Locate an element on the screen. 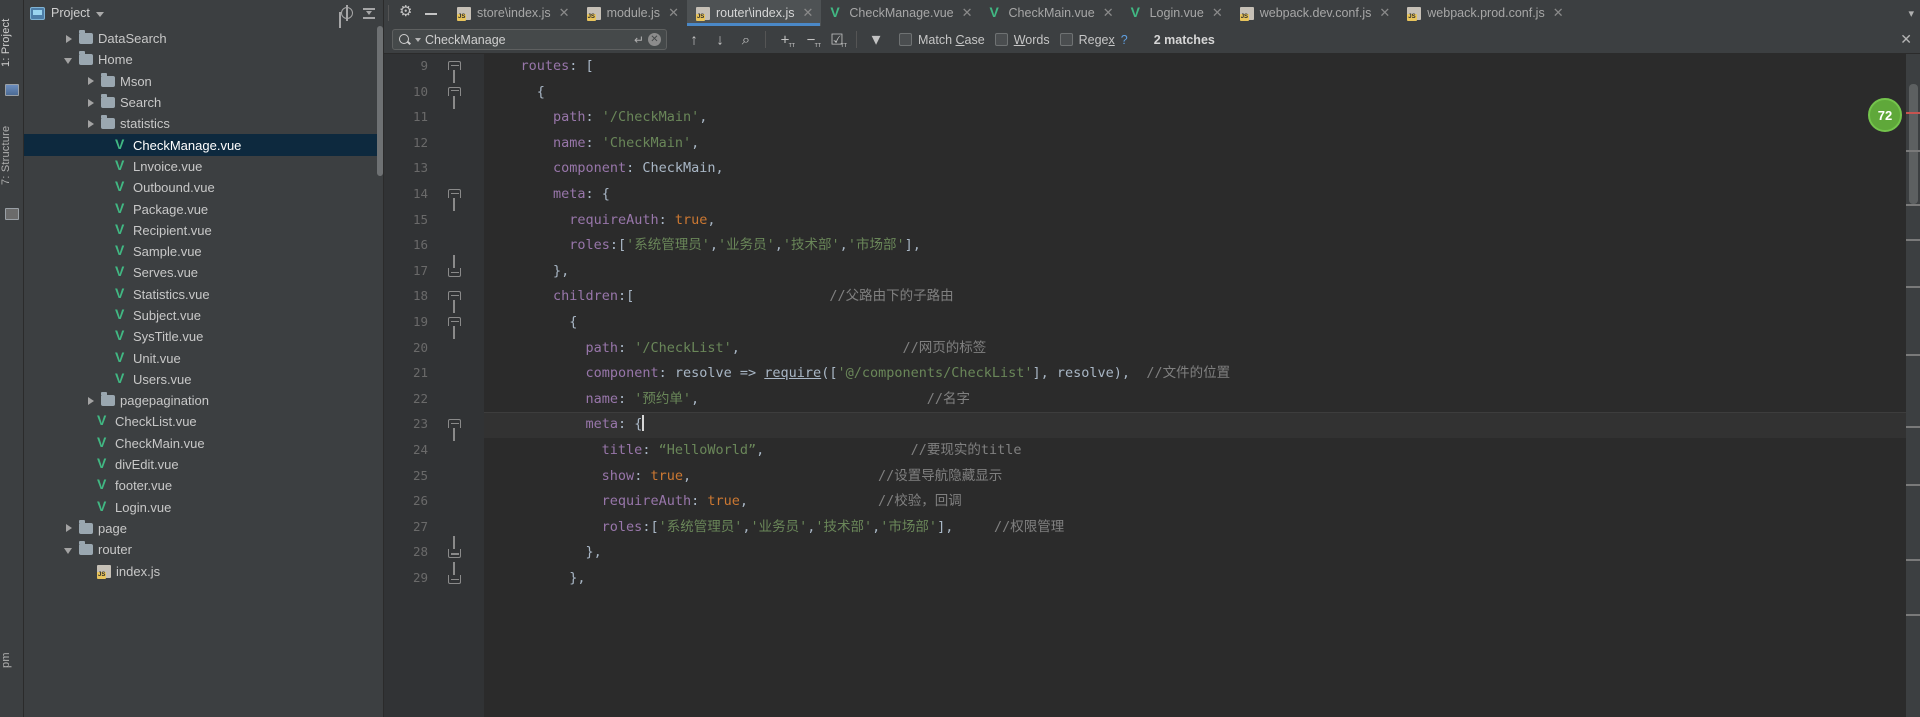  tree-item: Outbound.vue is located at coordinates (203, 187).